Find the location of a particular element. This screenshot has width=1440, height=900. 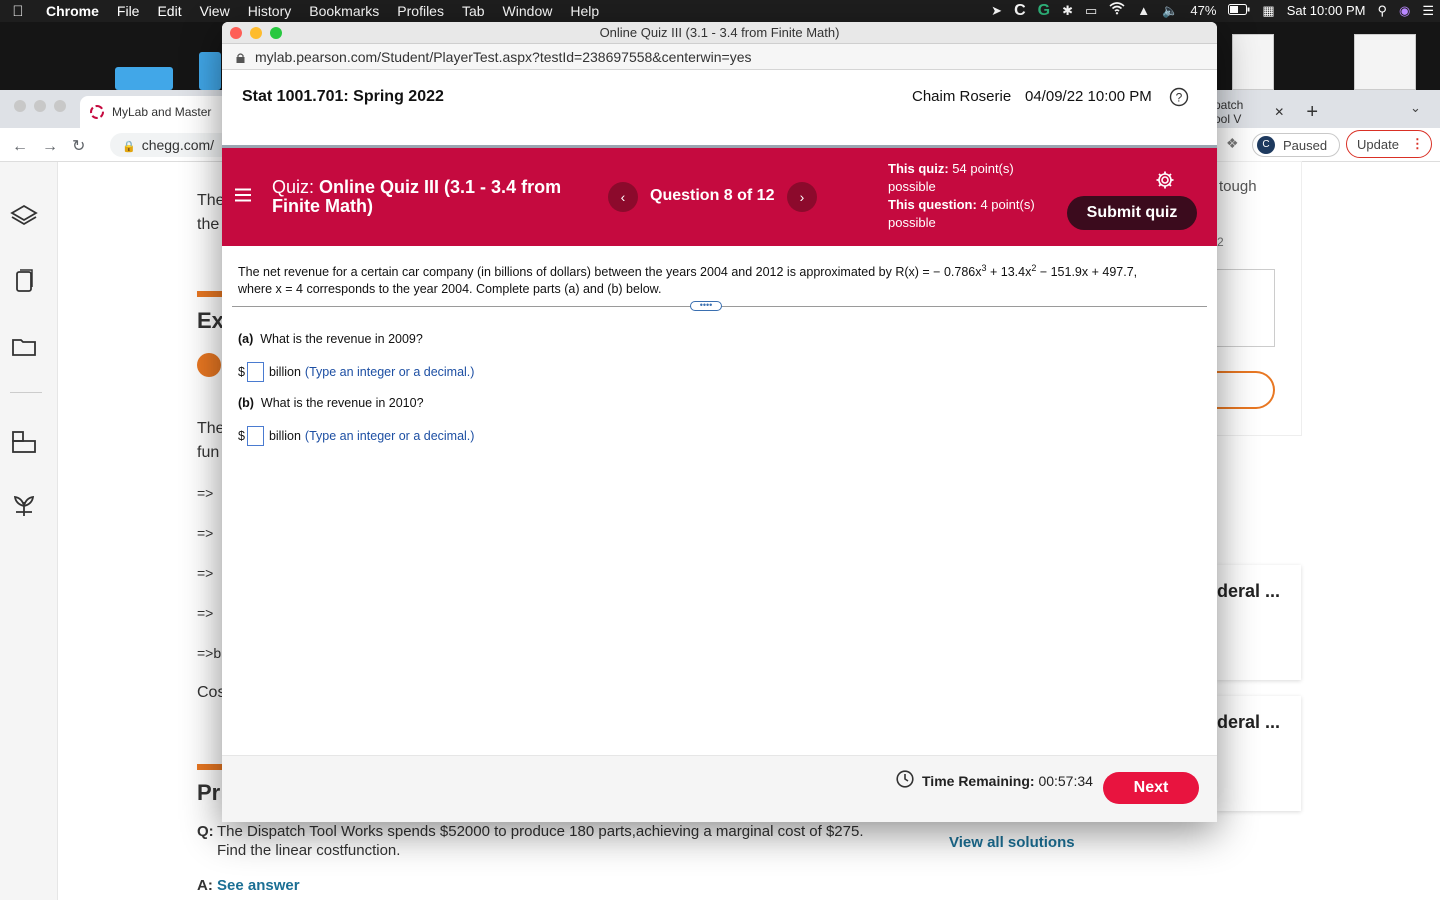

menu-window: Window is located at coordinates (528, 11).